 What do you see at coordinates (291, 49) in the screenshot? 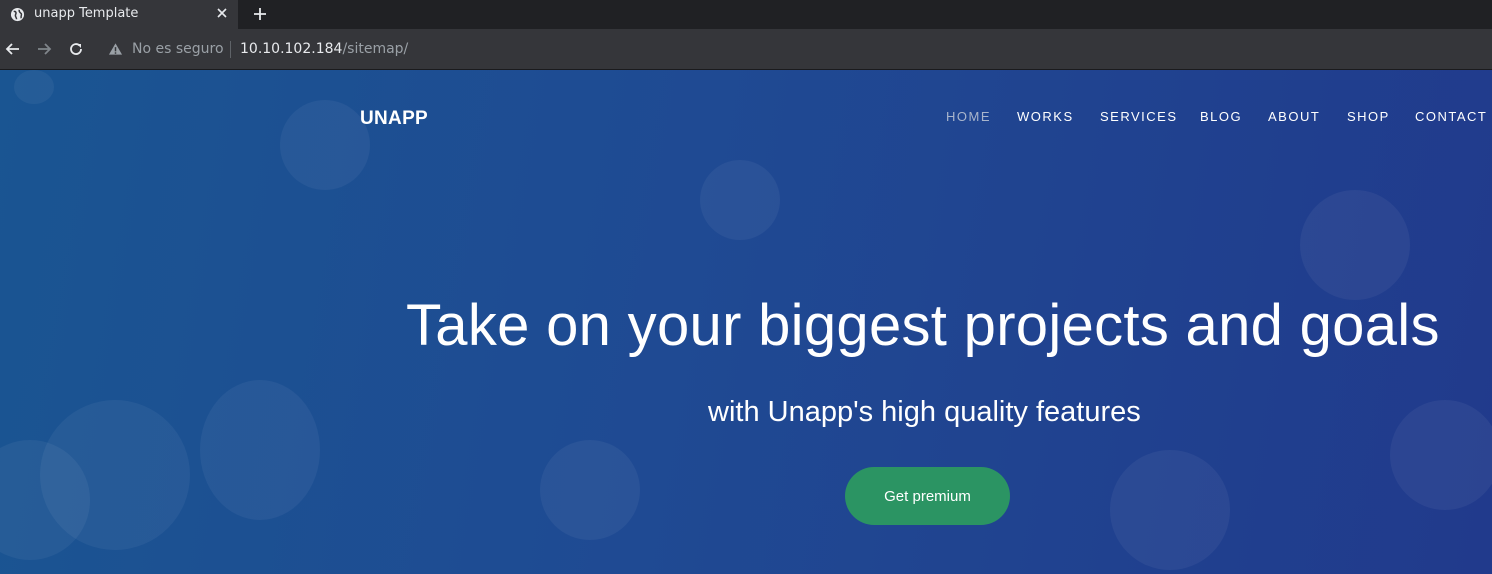
I see `url-host: 10.10.102.184` at bounding box center [291, 49].